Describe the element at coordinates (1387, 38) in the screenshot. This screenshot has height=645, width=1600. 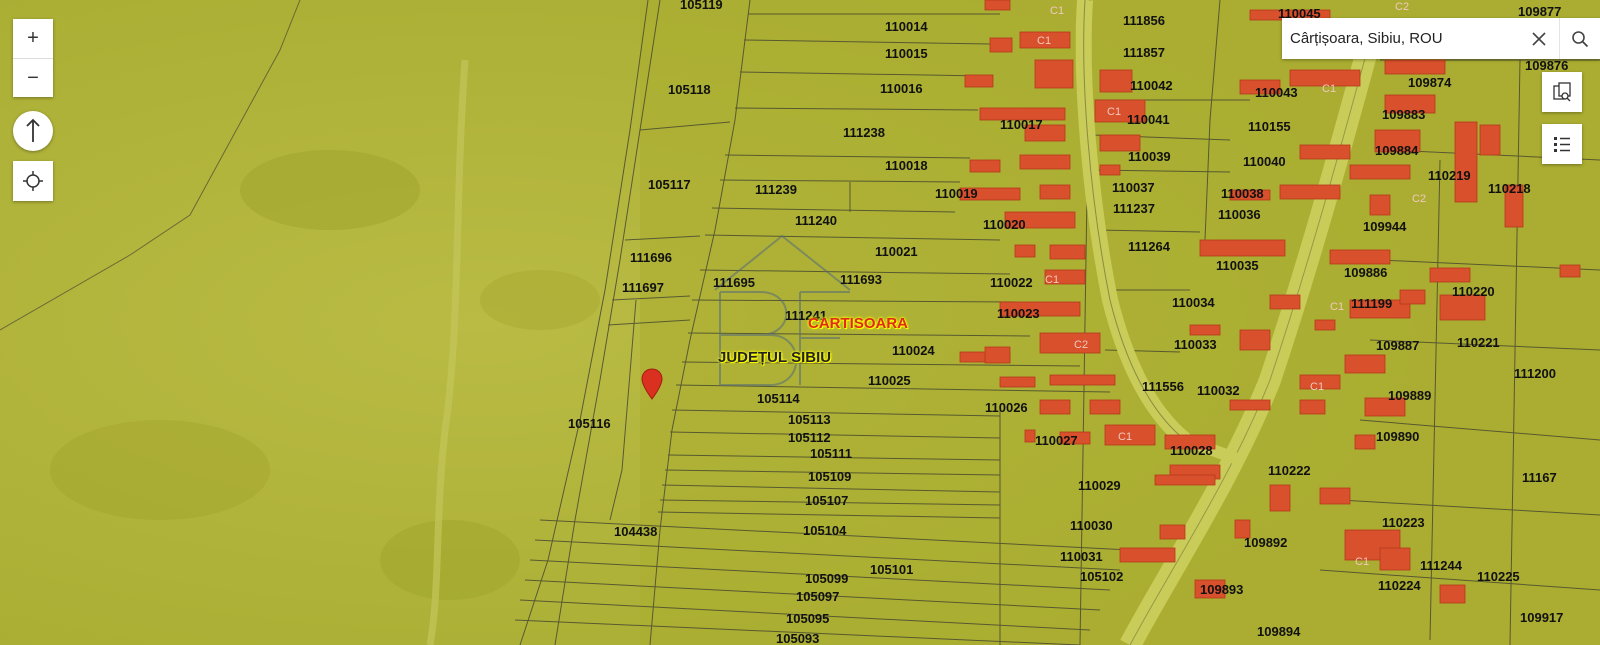
I see `search-input` at that location.